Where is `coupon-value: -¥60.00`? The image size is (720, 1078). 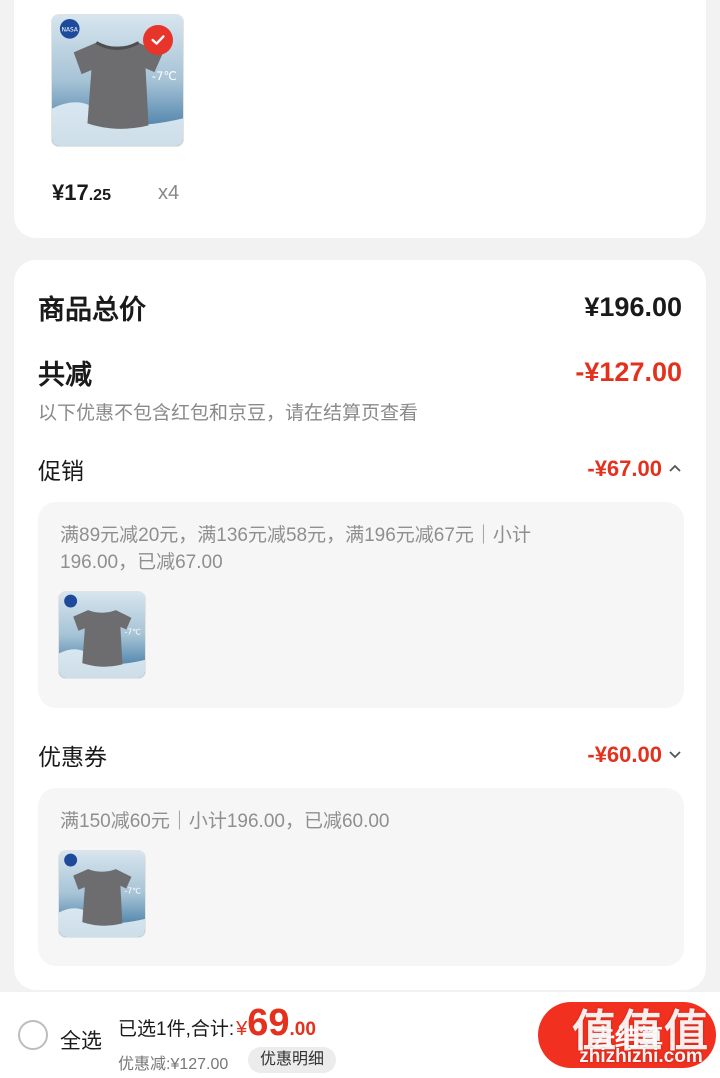 coupon-value: -¥60.00 is located at coordinates (624, 754).